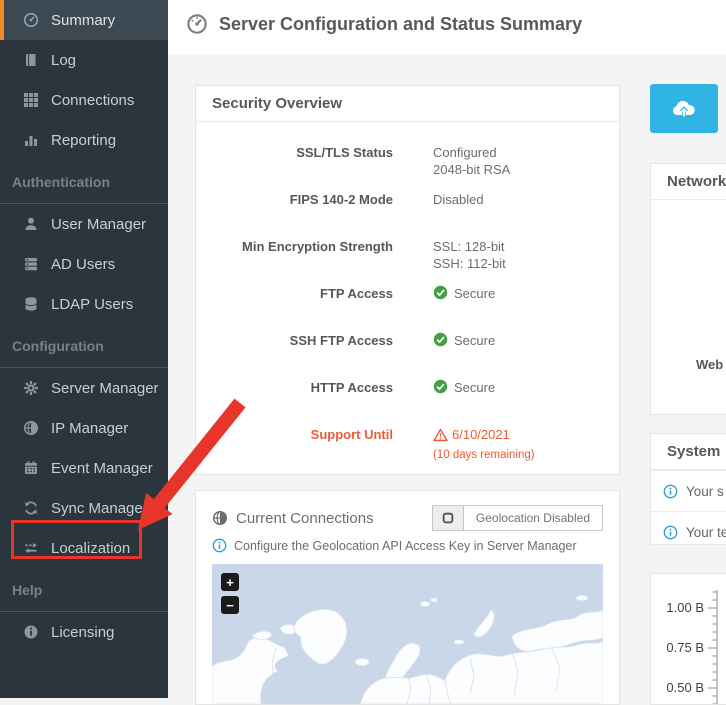 The image size is (726, 705). Describe the element at coordinates (84, 590) in the screenshot. I see `sidebar-section-help: Help` at that location.